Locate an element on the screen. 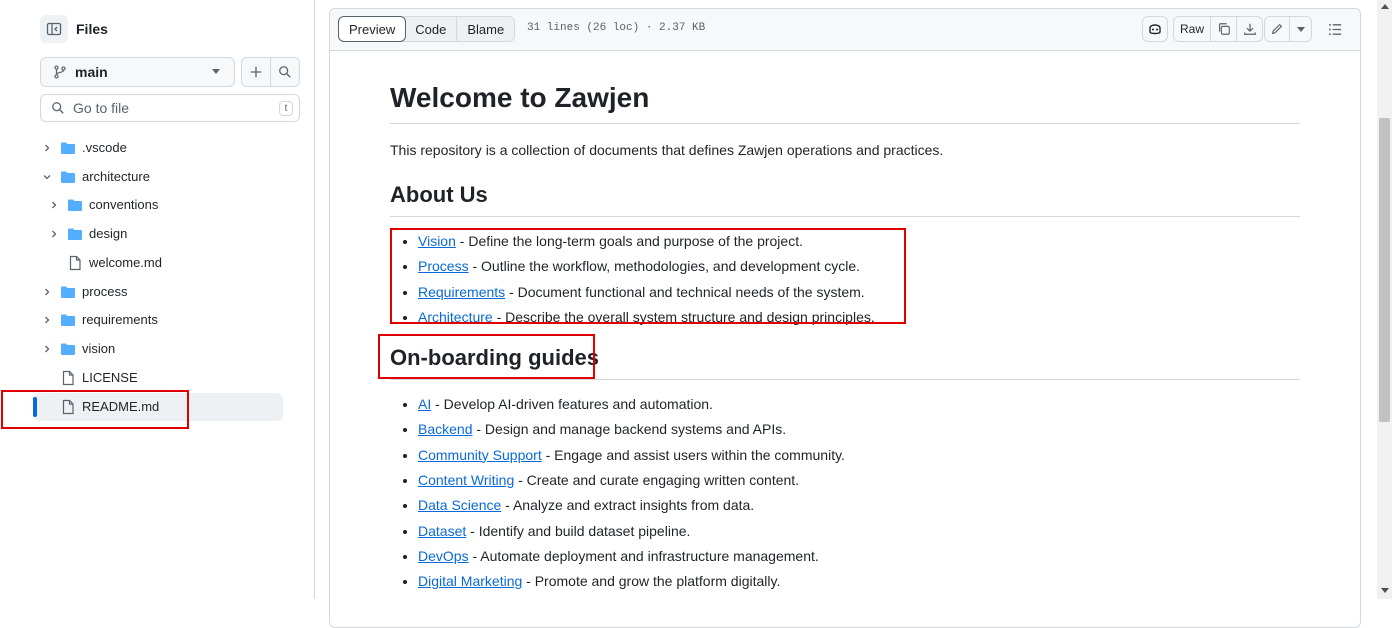  doc-link-digital-marketing: Digital Marketing is located at coordinates (470, 581).